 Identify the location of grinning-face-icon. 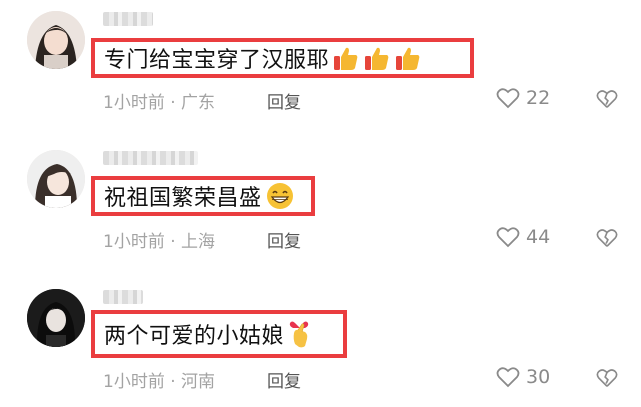
(280, 196).